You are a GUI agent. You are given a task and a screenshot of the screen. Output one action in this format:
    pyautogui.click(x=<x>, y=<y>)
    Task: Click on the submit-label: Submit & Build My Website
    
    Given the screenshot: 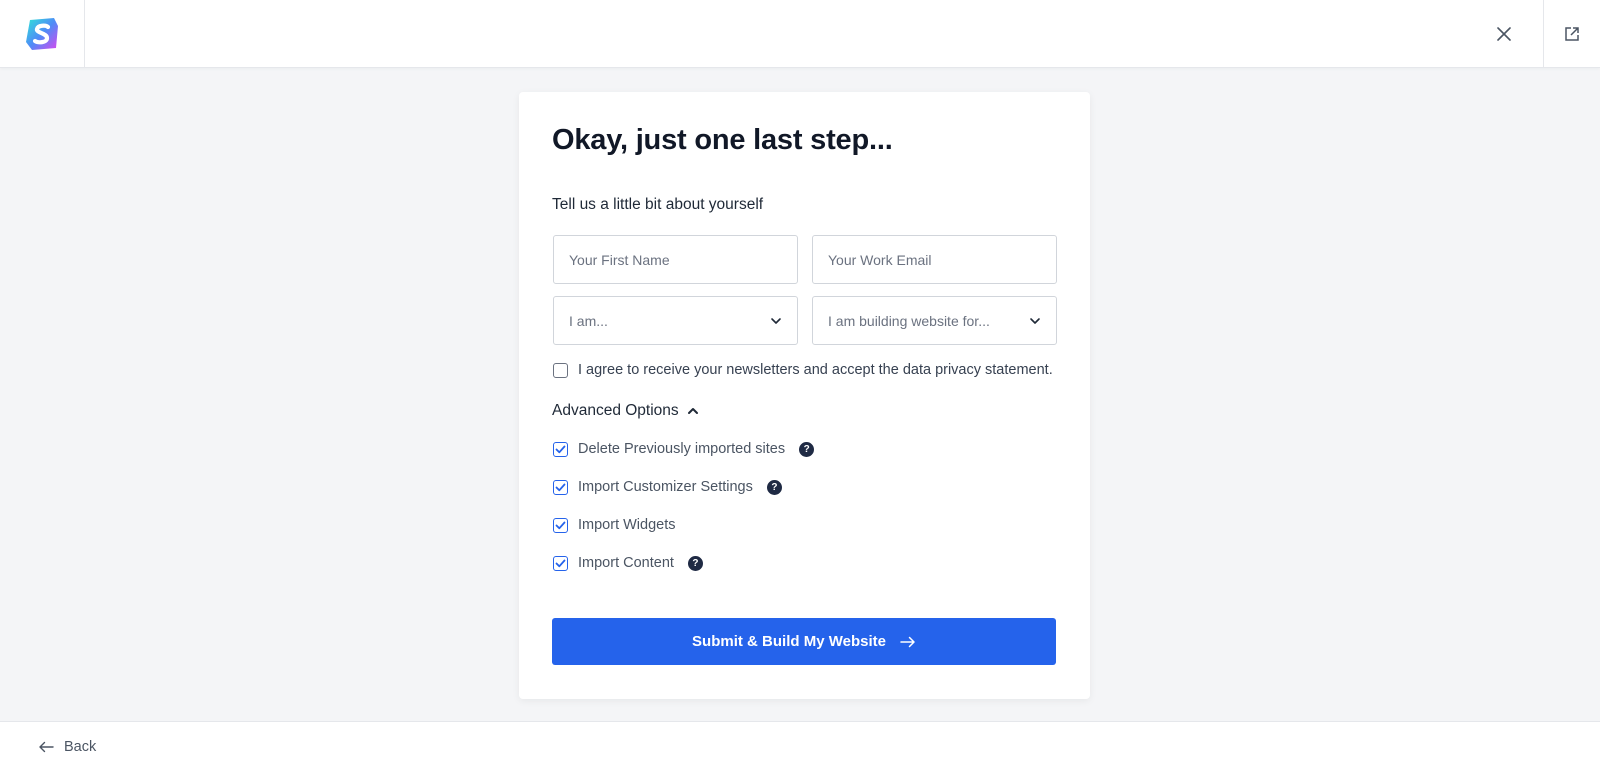 What is the action you would take?
    pyautogui.click(x=789, y=641)
    